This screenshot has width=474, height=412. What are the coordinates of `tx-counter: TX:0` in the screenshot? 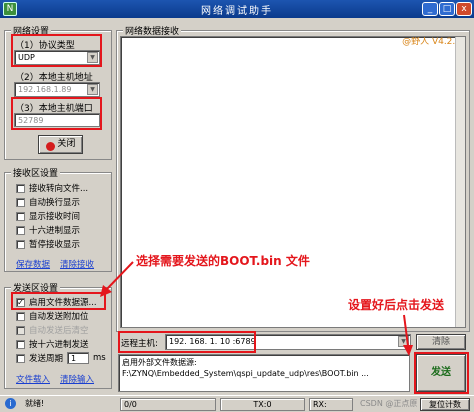 It's located at (262, 404).